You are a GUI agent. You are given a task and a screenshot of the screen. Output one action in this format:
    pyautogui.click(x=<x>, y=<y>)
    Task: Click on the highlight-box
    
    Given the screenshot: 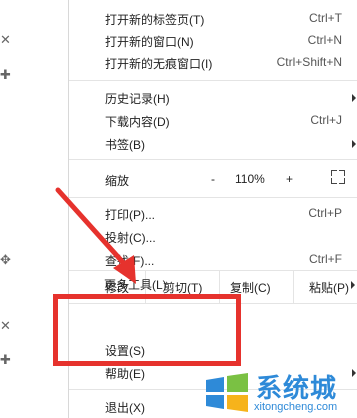 What is the action you would take?
    pyautogui.click(x=147, y=330)
    